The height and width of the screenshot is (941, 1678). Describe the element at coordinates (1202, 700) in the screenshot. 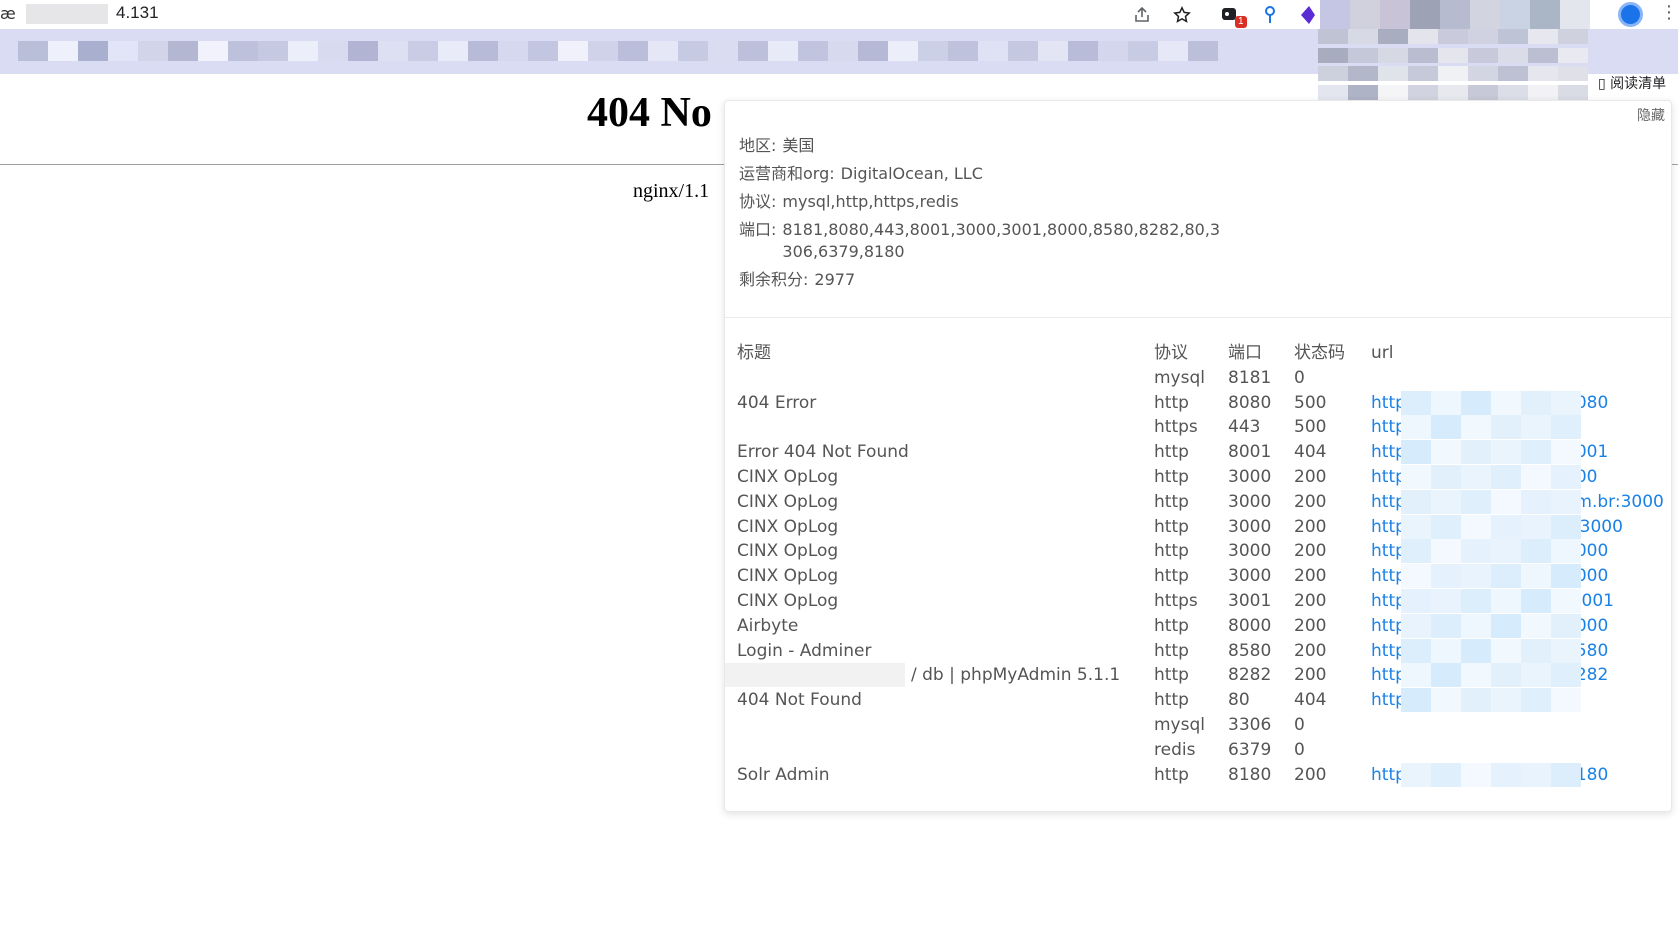

I see `table-row: 404 Not Found http 80 404 http` at that location.